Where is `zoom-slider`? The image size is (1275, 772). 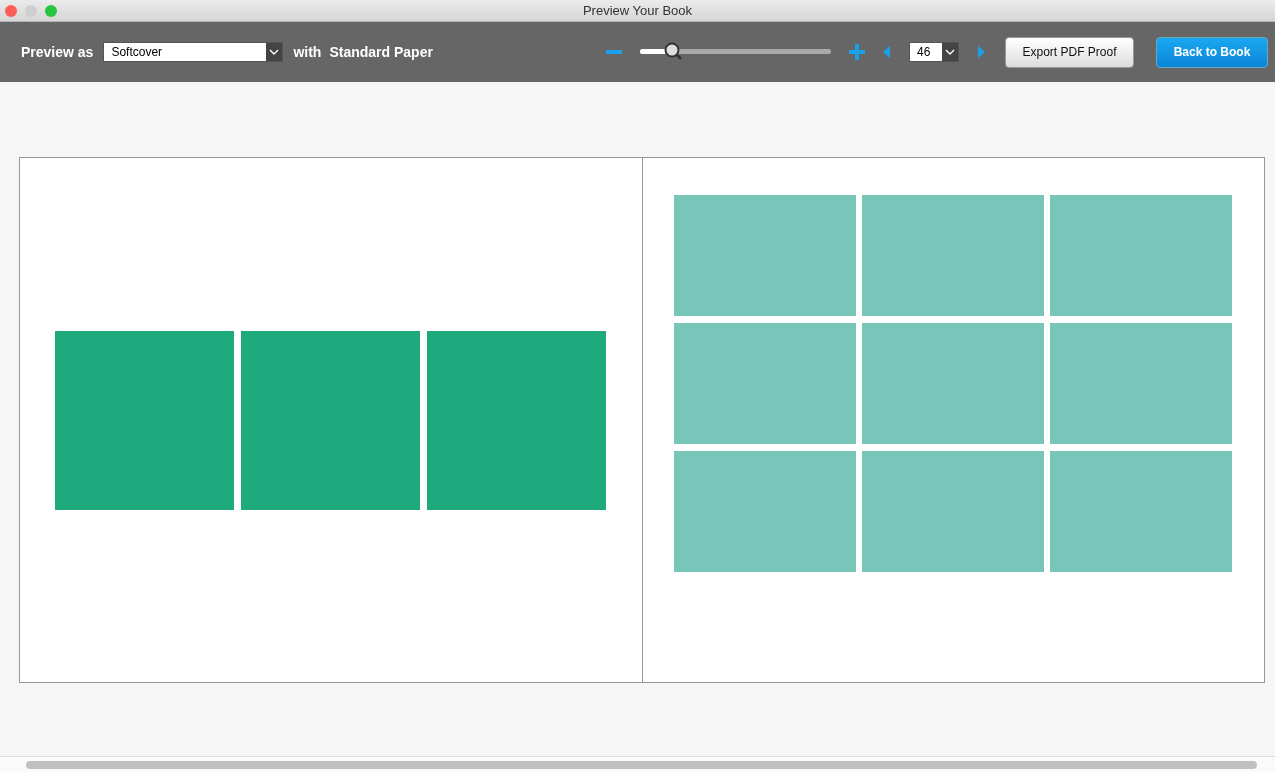
zoom-slider is located at coordinates (735, 52).